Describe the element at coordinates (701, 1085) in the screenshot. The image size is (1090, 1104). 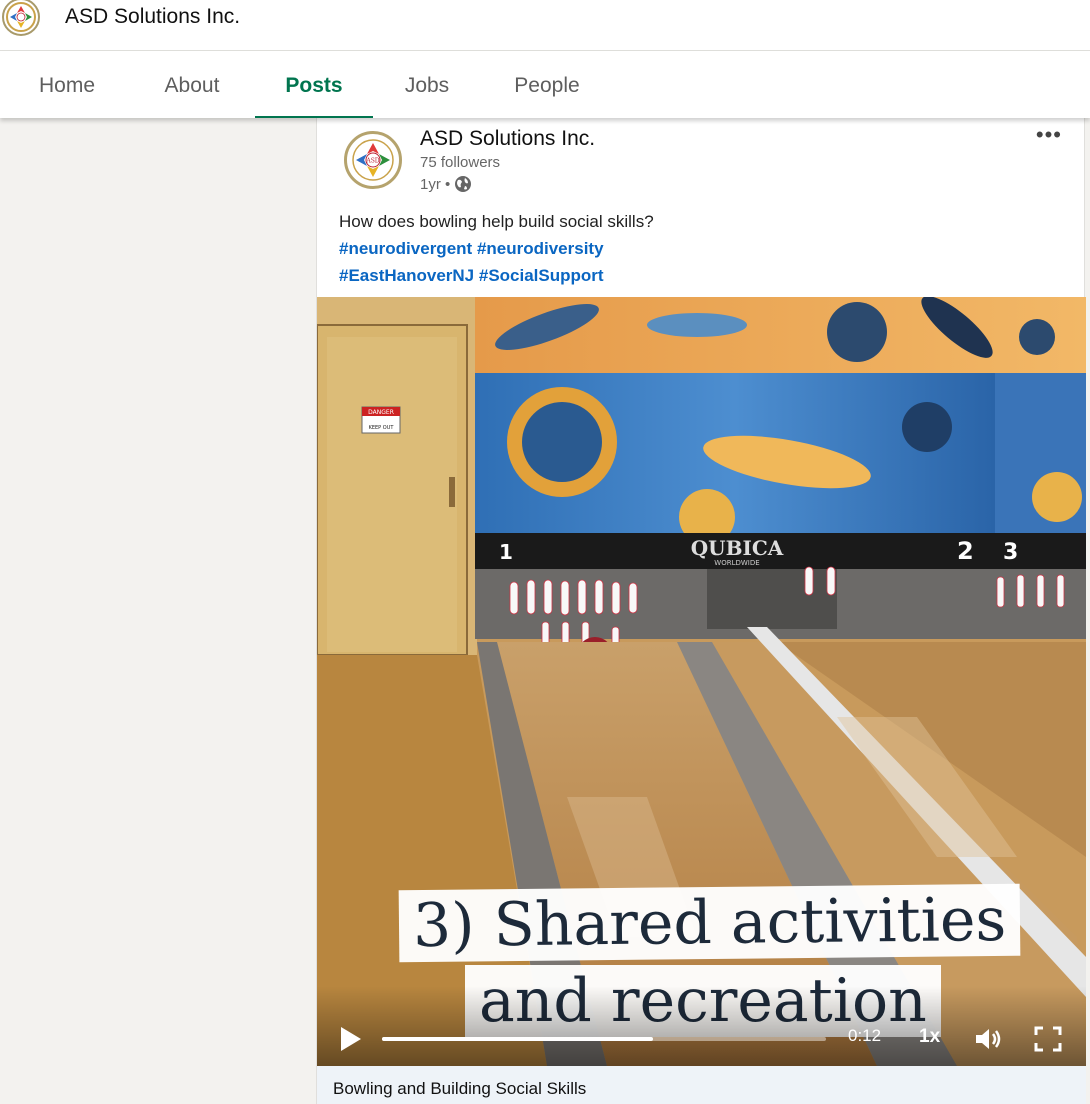
I see `video-title-bar: Bowling and Building Social Skills` at that location.